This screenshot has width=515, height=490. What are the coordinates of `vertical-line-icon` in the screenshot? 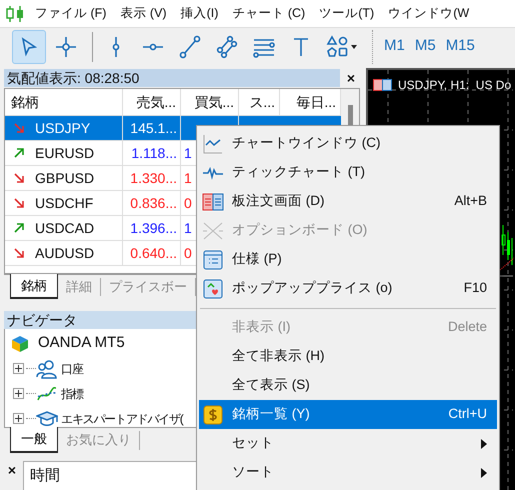 It's located at (116, 46).